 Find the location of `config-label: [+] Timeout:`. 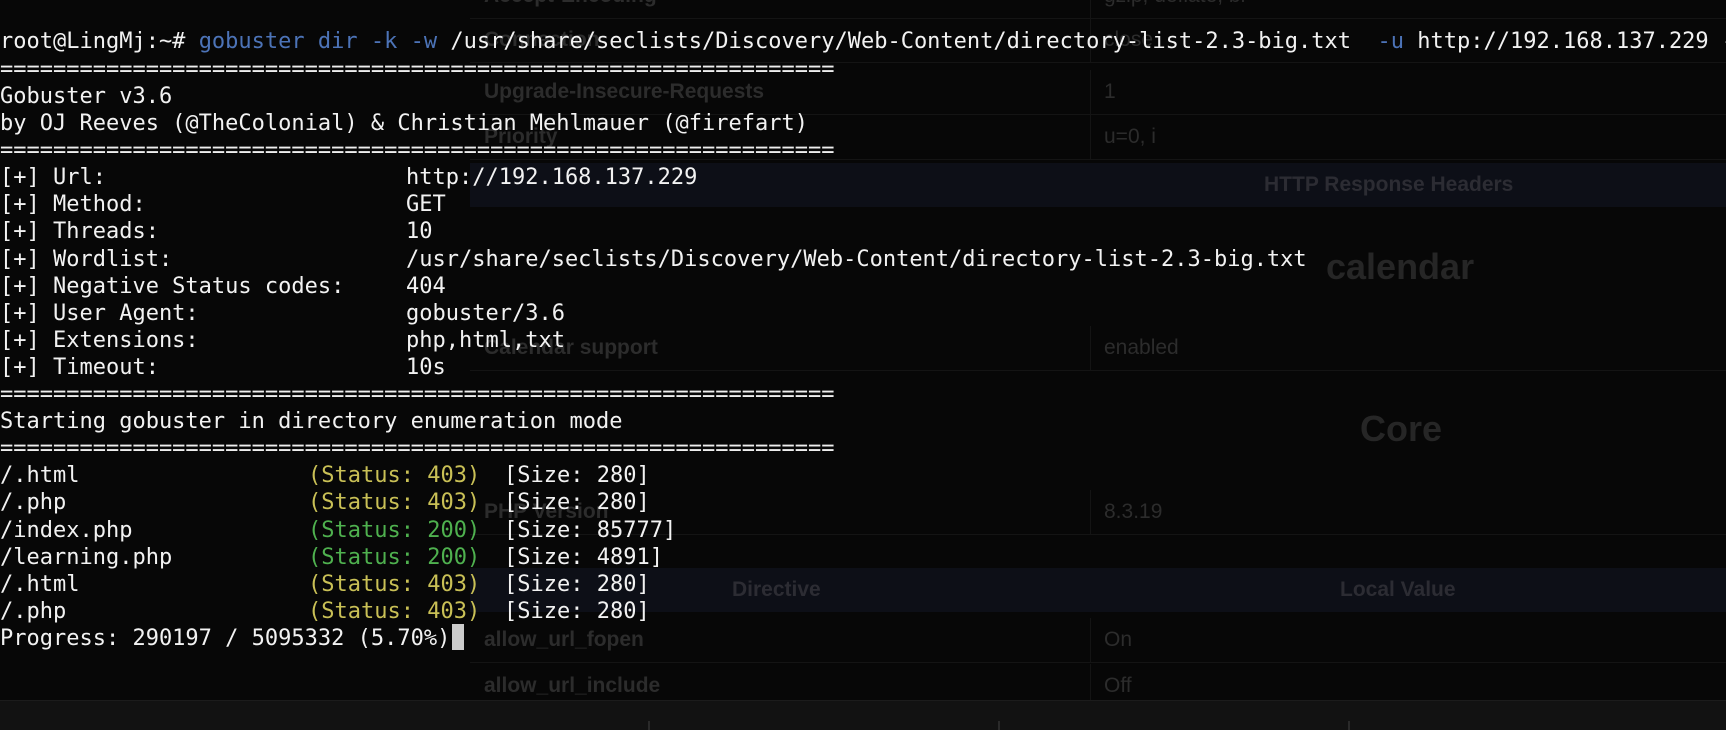

config-label: [+] Timeout: is located at coordinates (79, 367).